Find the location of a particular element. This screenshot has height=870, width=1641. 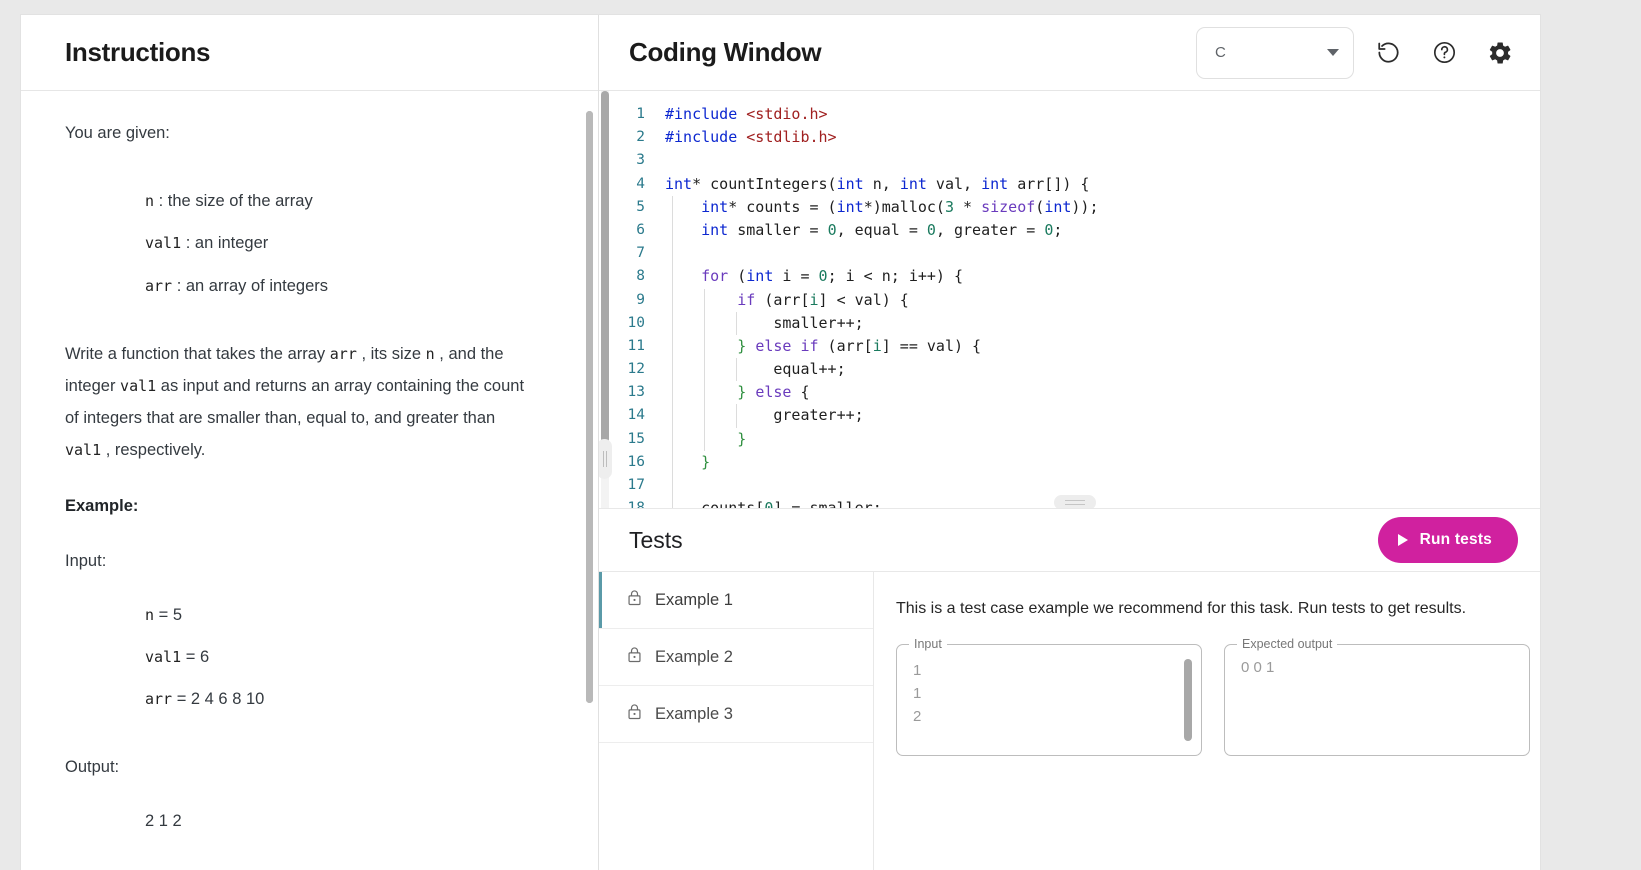

param-name-n: n is located at coordinates (150, 201).